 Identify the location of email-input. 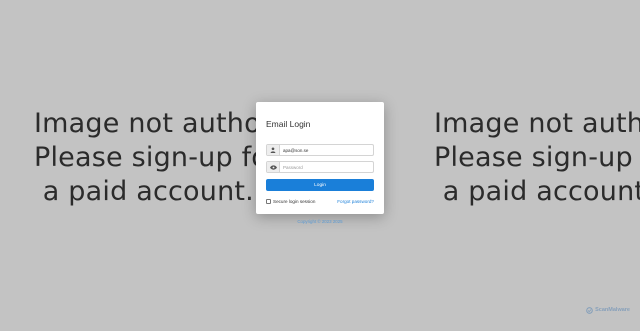
(326, 150).